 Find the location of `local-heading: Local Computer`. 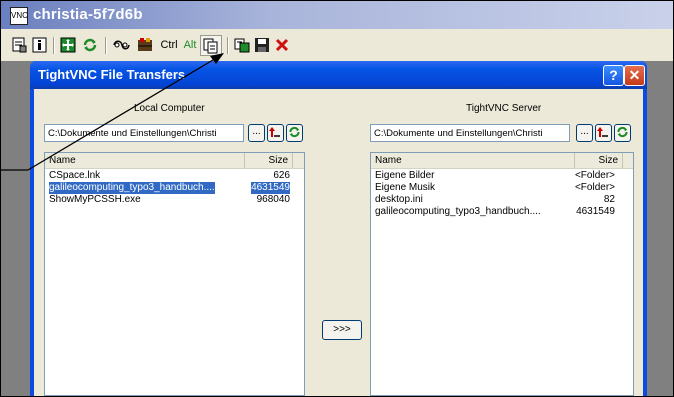

local-heading: Local Computer is located at coordinates (169, 108).